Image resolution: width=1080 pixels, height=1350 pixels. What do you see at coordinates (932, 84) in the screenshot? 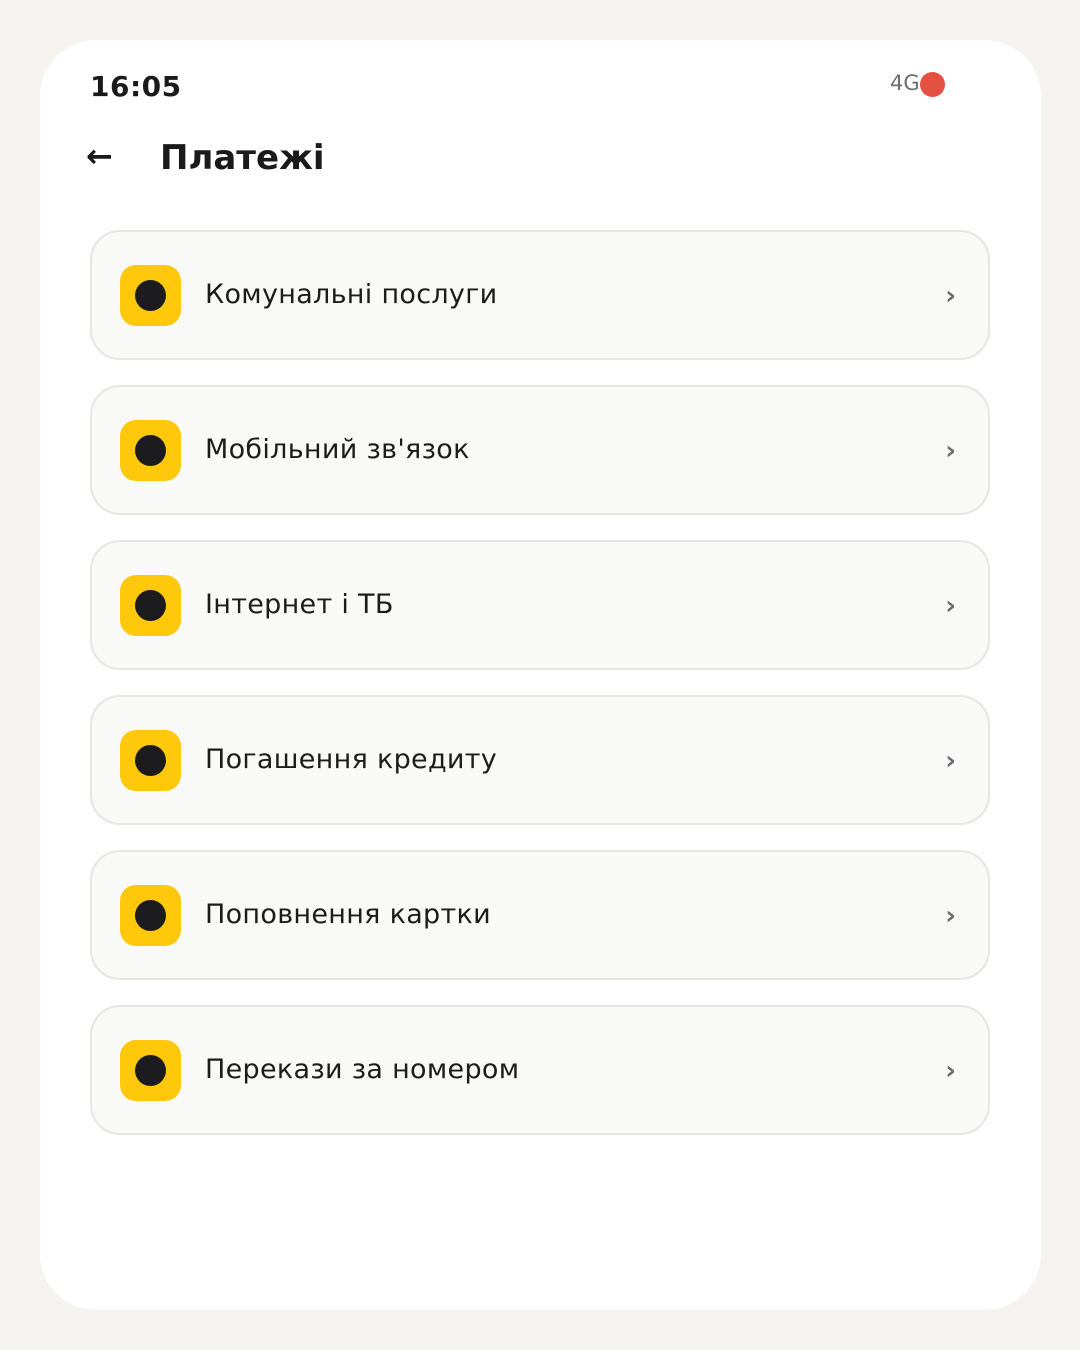
I see `recording-dot-icon` at bounding box center [932, 84].